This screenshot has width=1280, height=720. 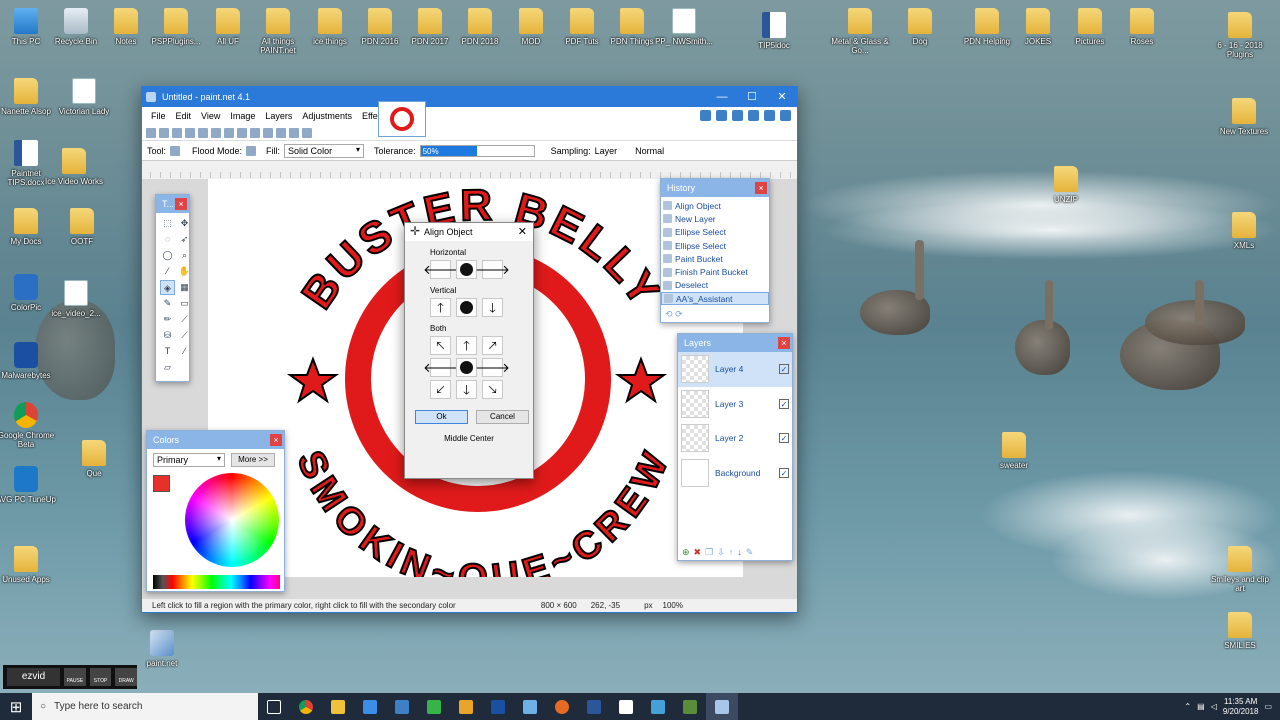 I want to click on firefox-taskbar-icon, so click(x=562, y=706).